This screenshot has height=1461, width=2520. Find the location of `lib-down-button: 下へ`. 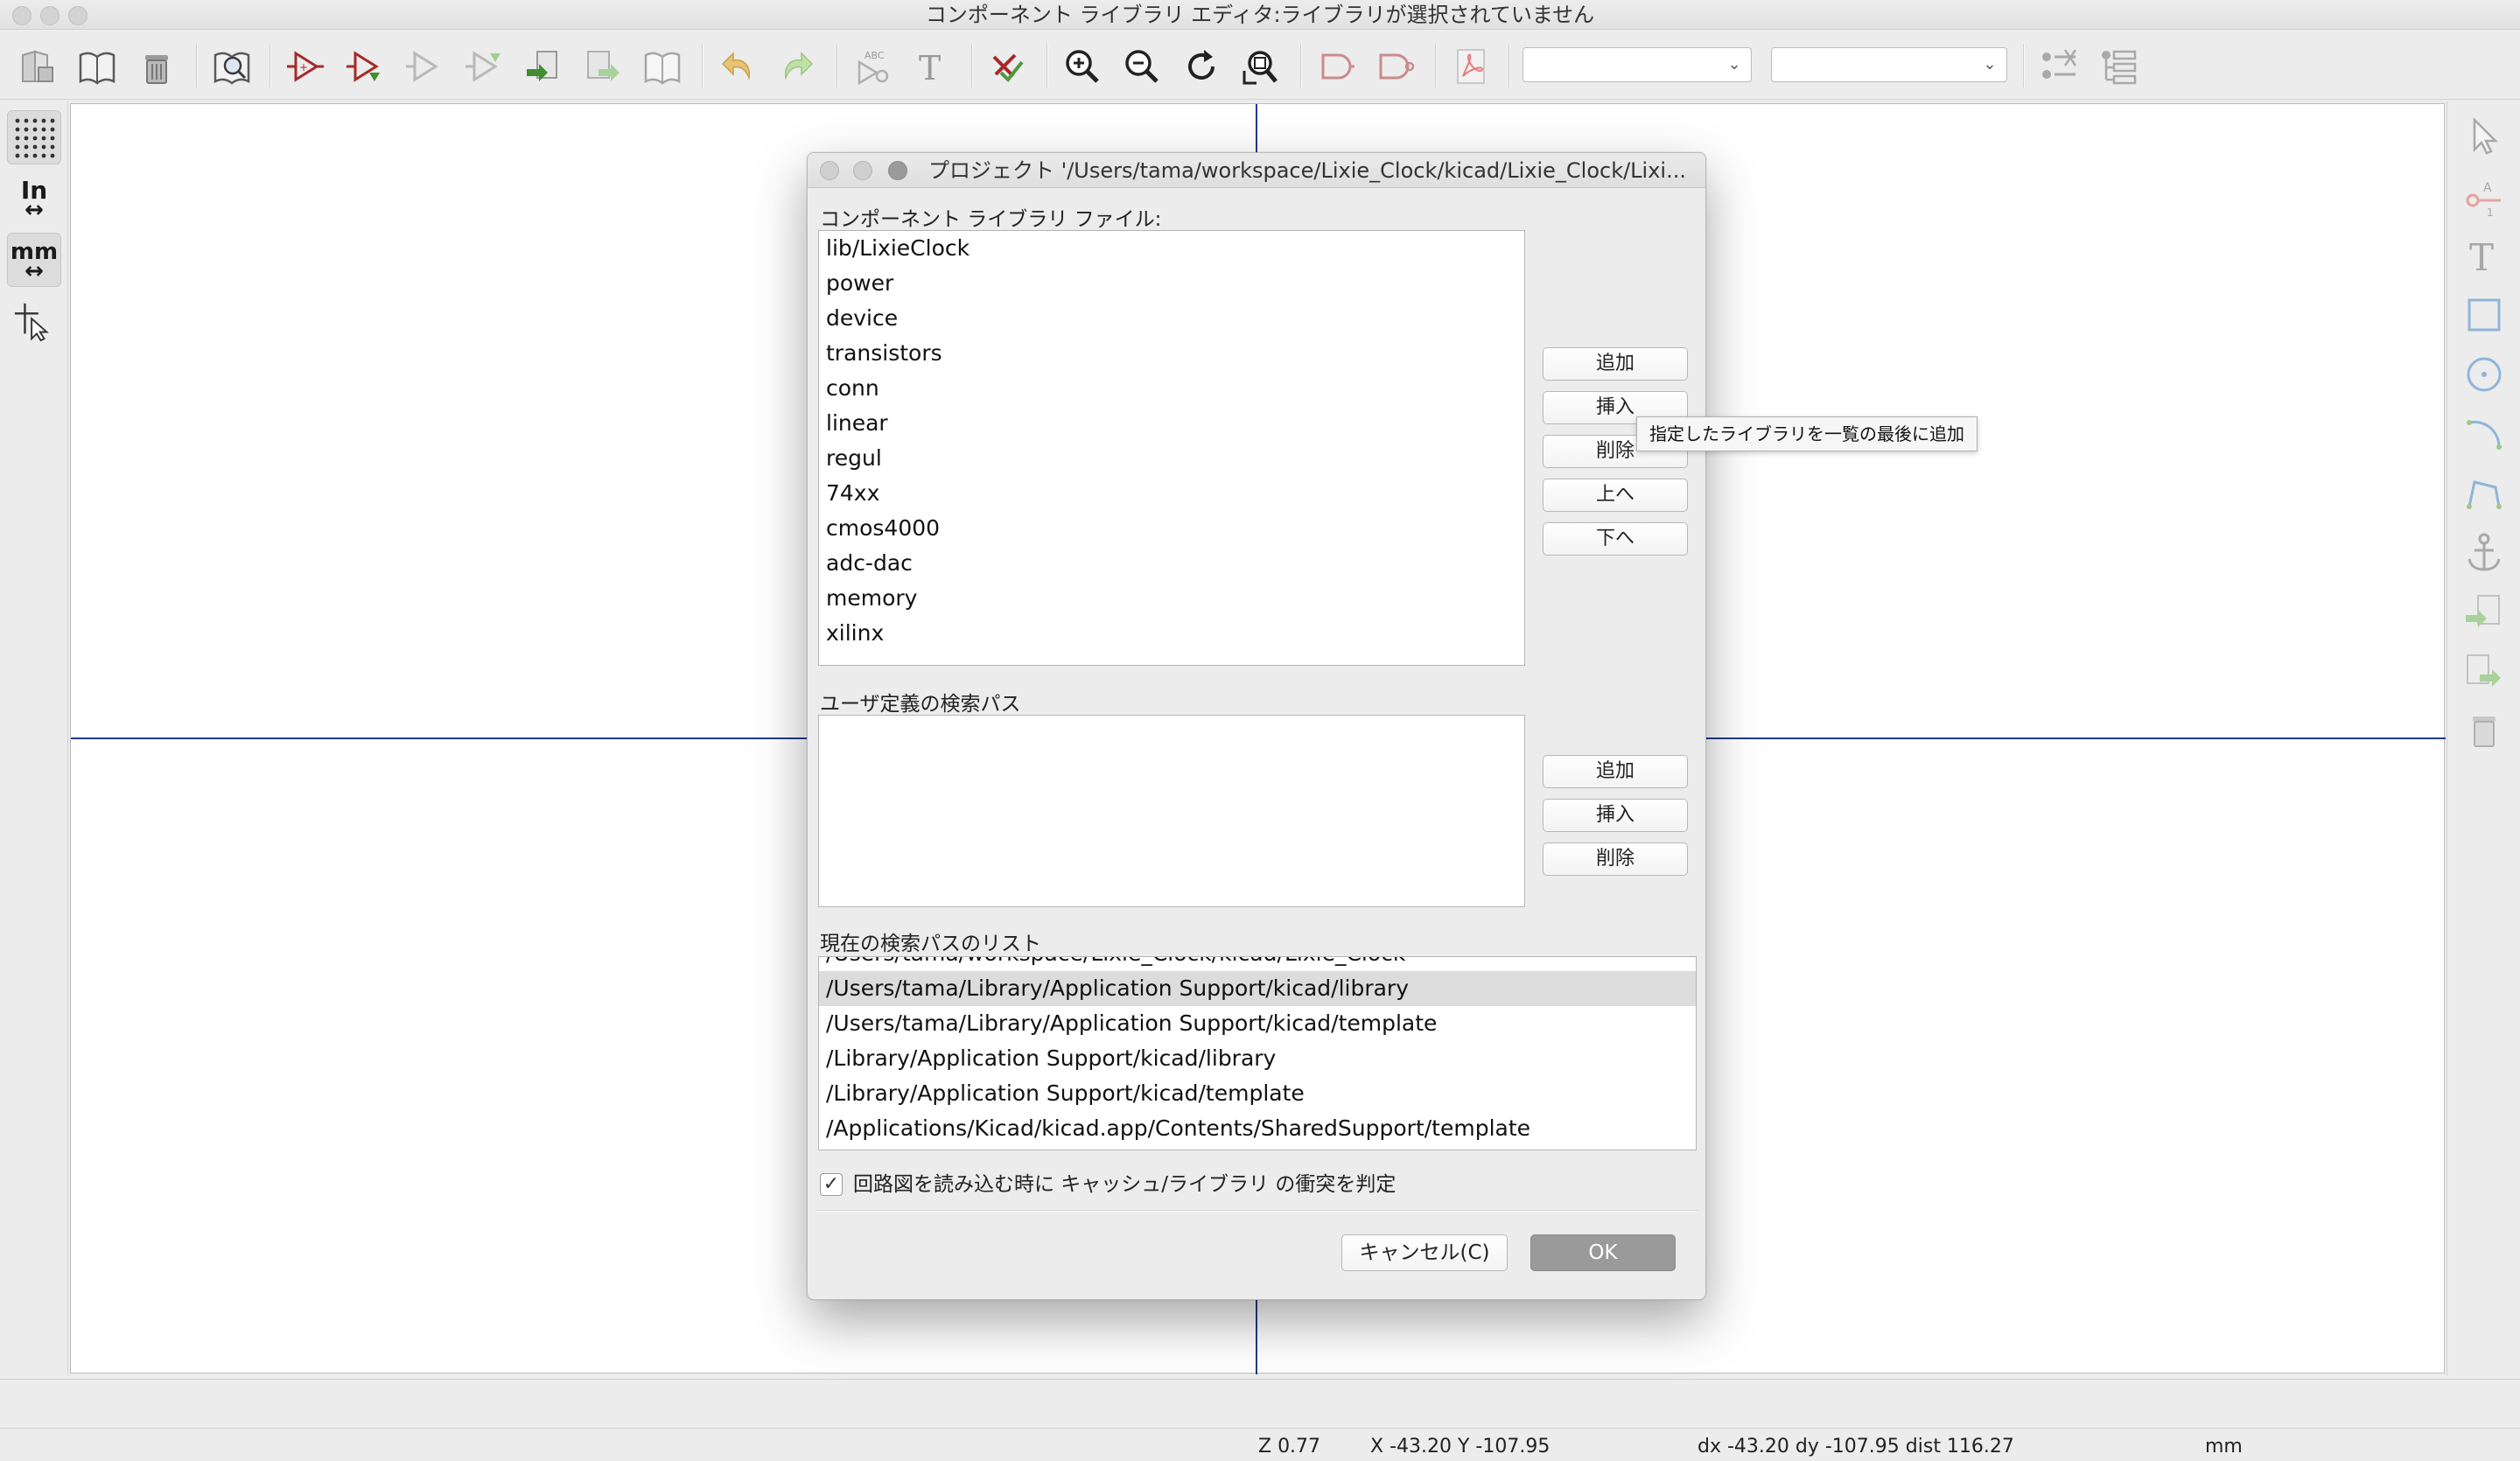

lib-down-button: 下へ is located at coordinates (1615, 539).